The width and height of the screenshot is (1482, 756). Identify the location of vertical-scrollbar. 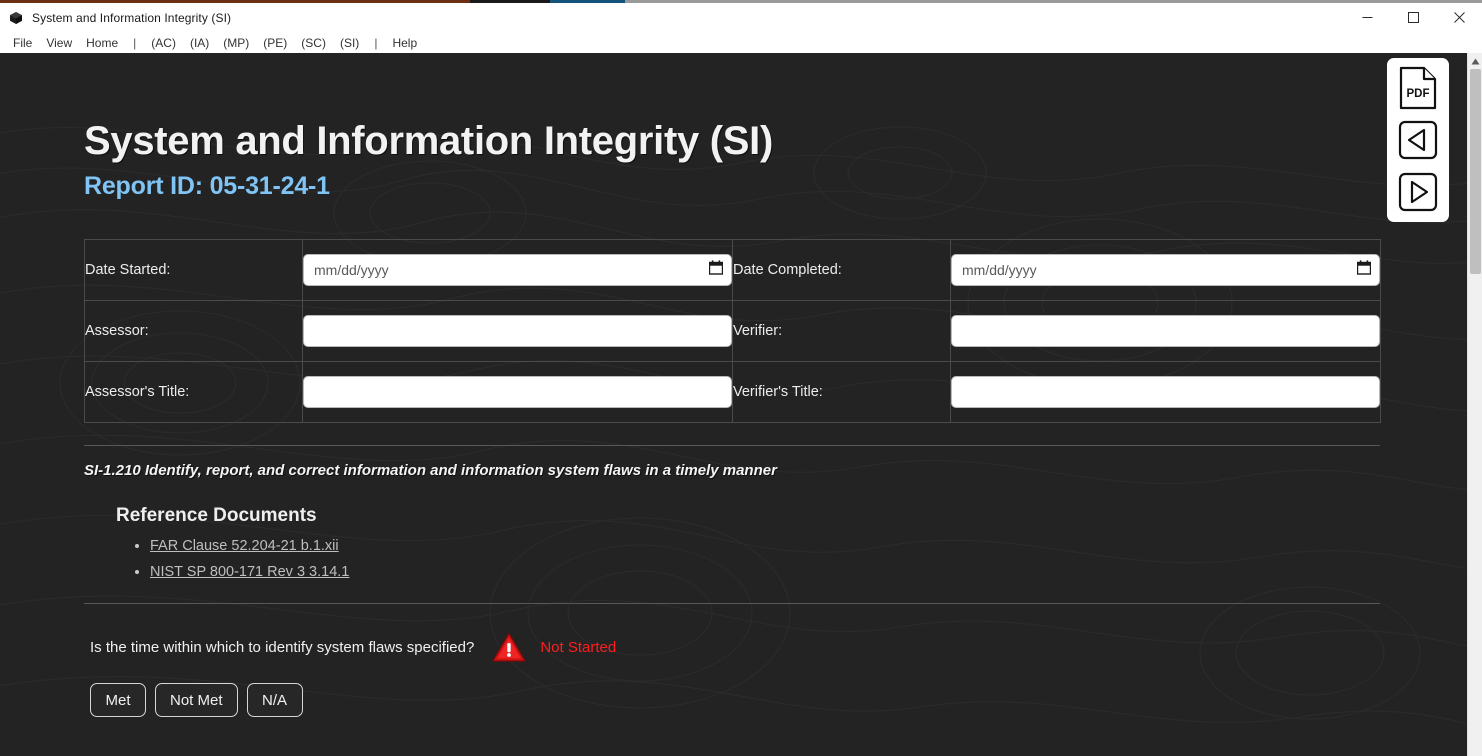
(1474, 404).